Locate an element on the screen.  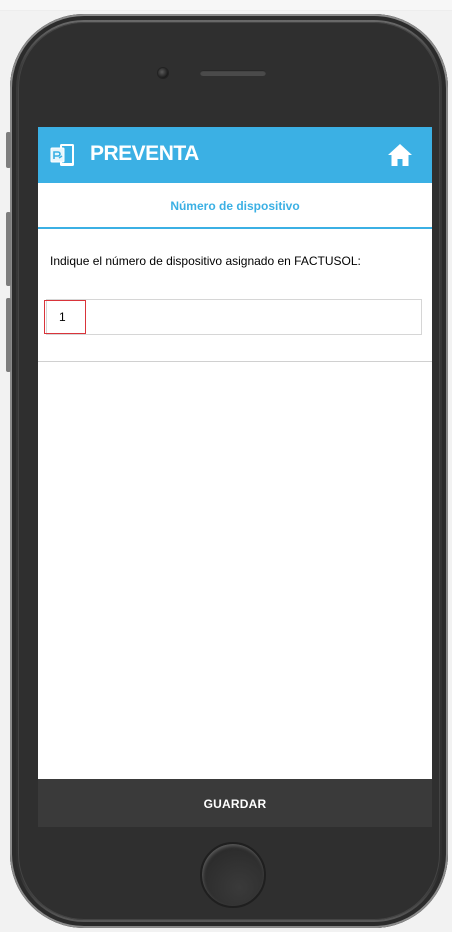
section-title: Número de dispositivo is located at coordinates (235, 206).